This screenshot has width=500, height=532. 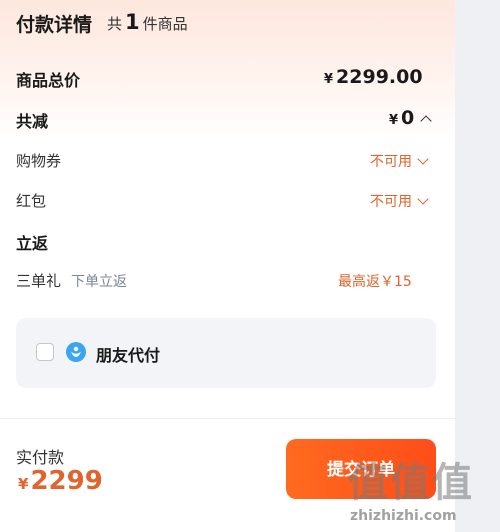 What do you see at coordinates (40, 457) in the screenshot?
I see `actual-pay-label: 实付款` at bounding box center [40, 457].